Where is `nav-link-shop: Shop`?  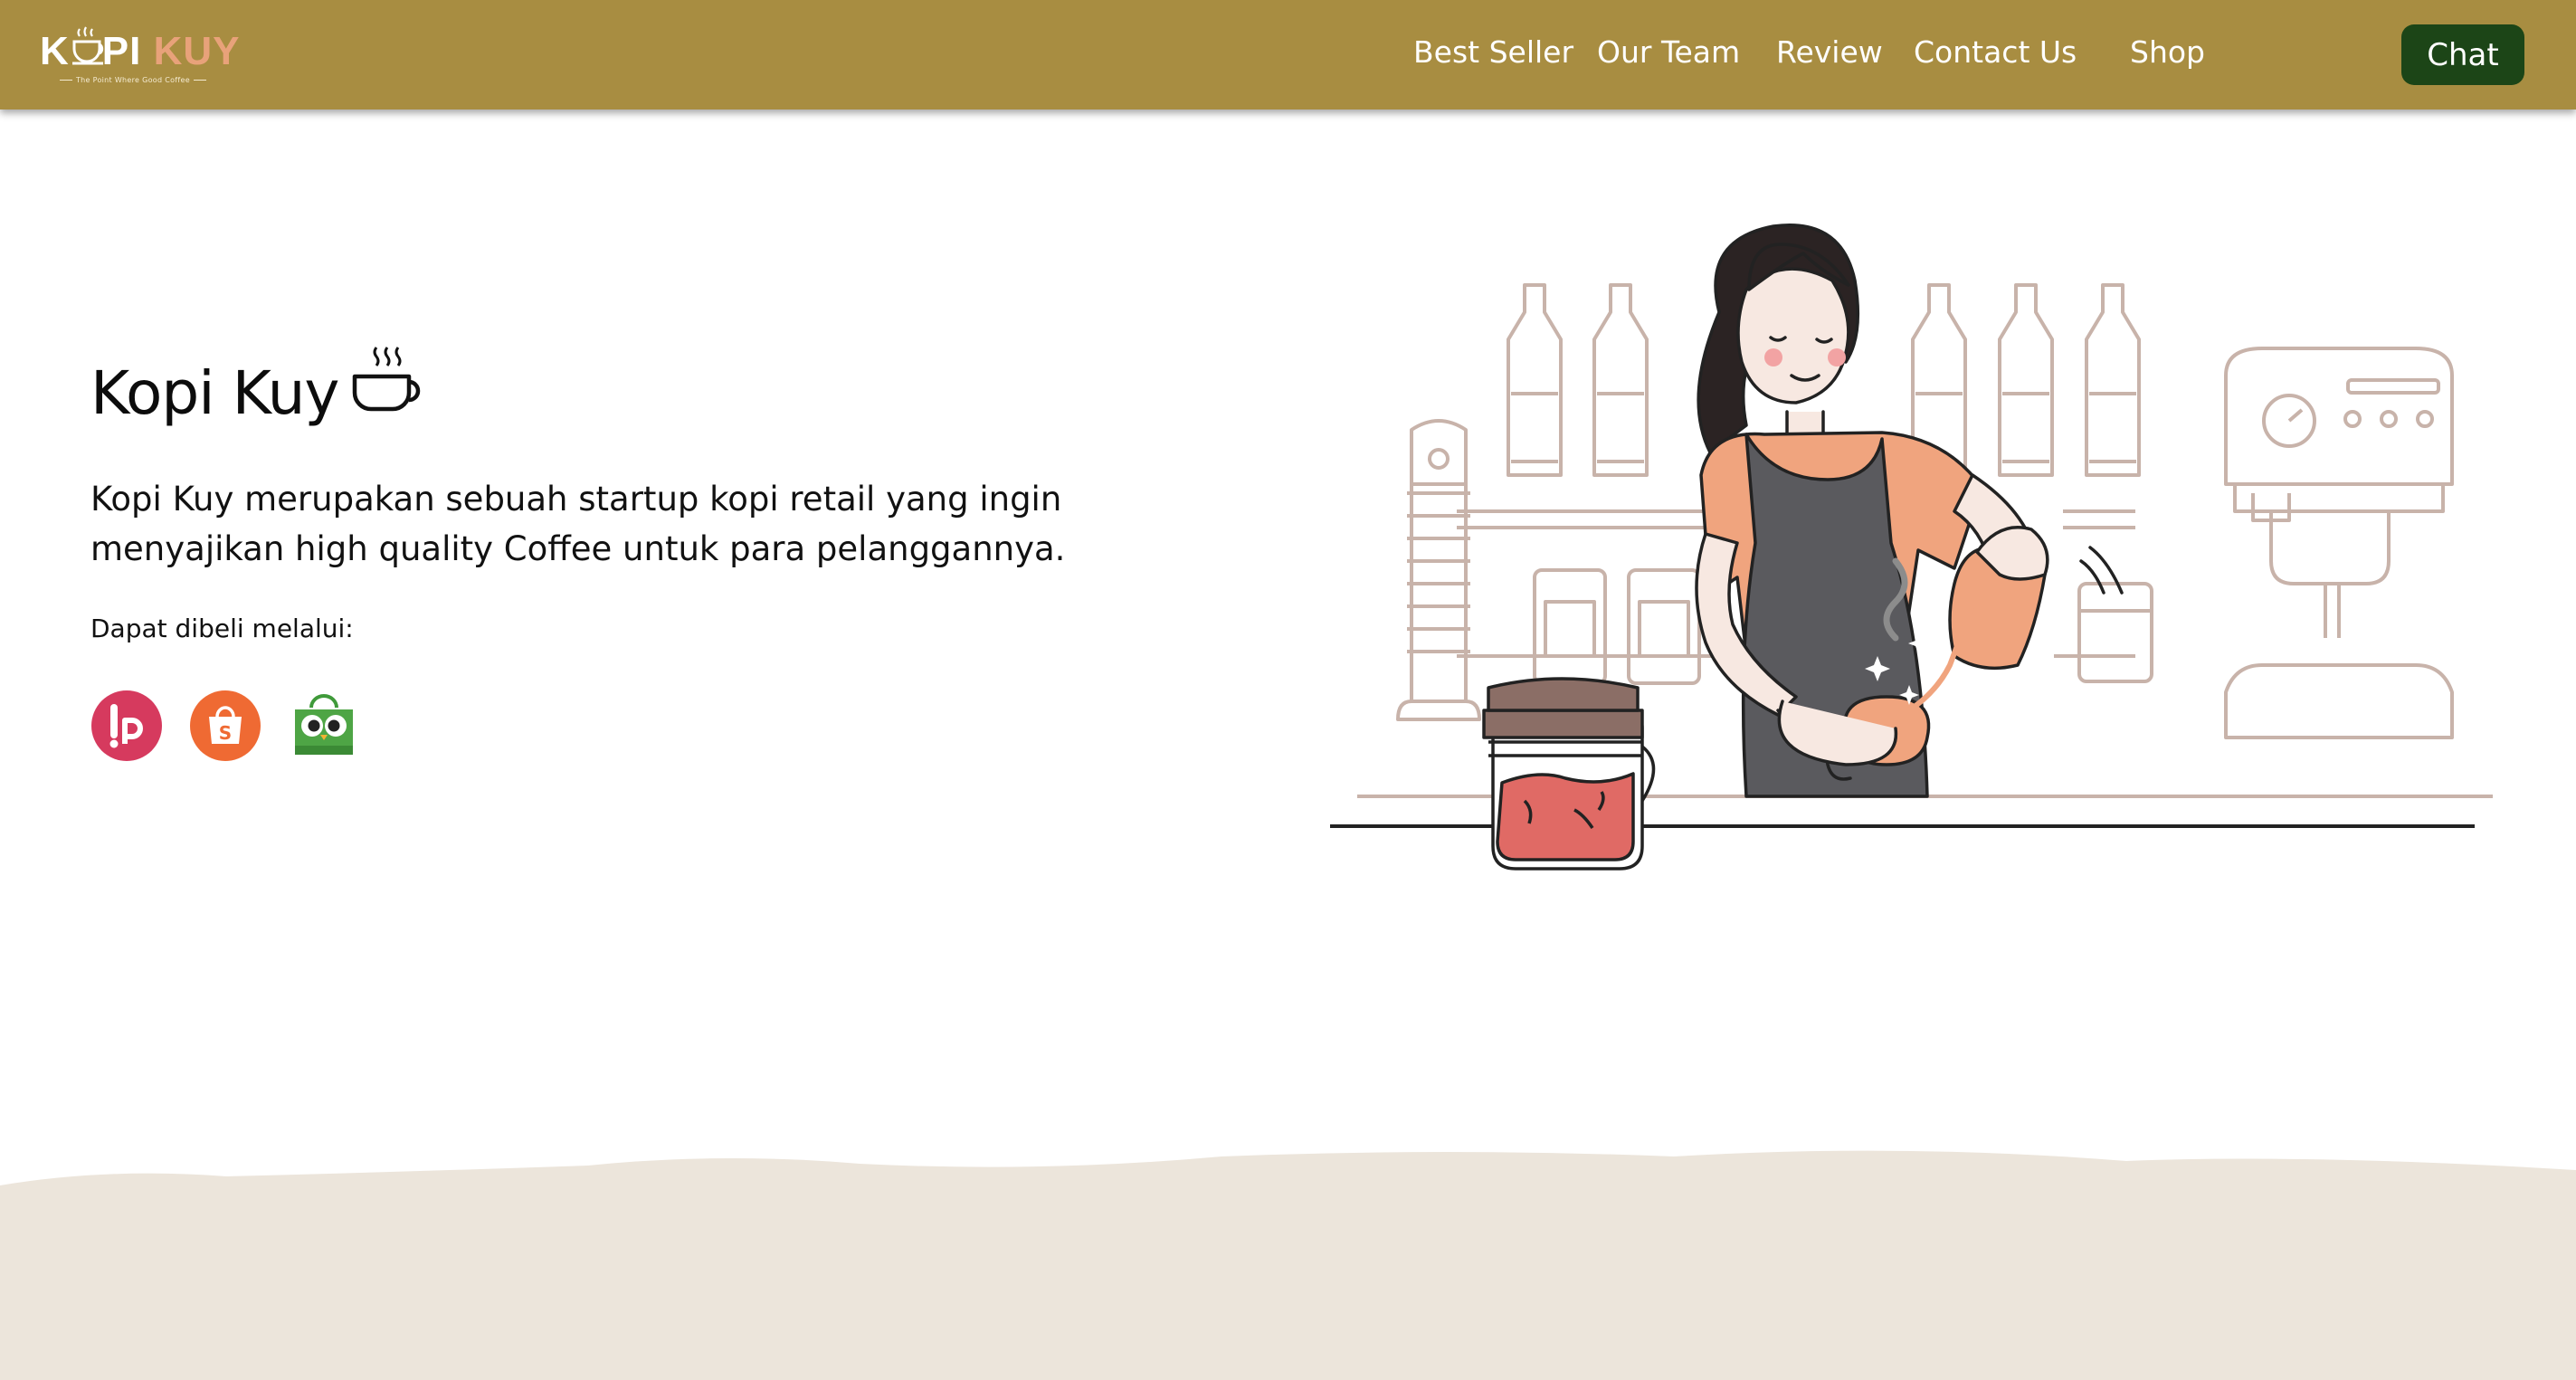
nav-link-shop: Shop is located at coordinates (2167, 52).